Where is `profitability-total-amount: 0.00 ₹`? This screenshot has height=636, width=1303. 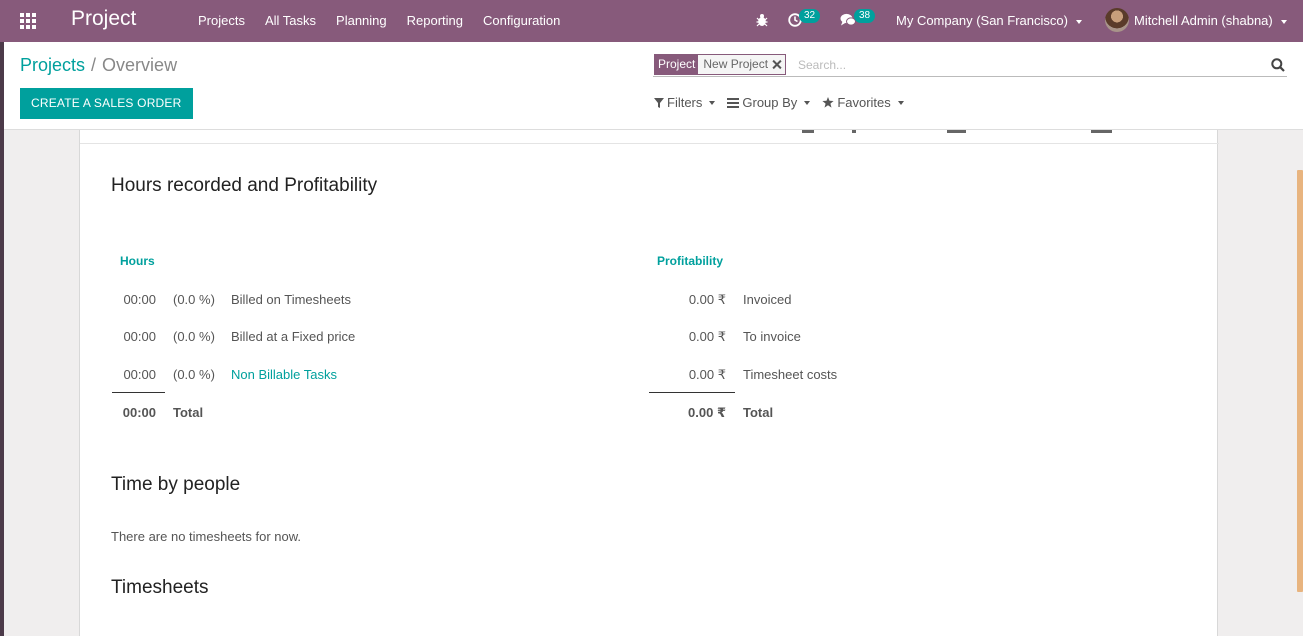
profitability-total-amount: 0.00 ₹ is located at coordinates (707, 412).